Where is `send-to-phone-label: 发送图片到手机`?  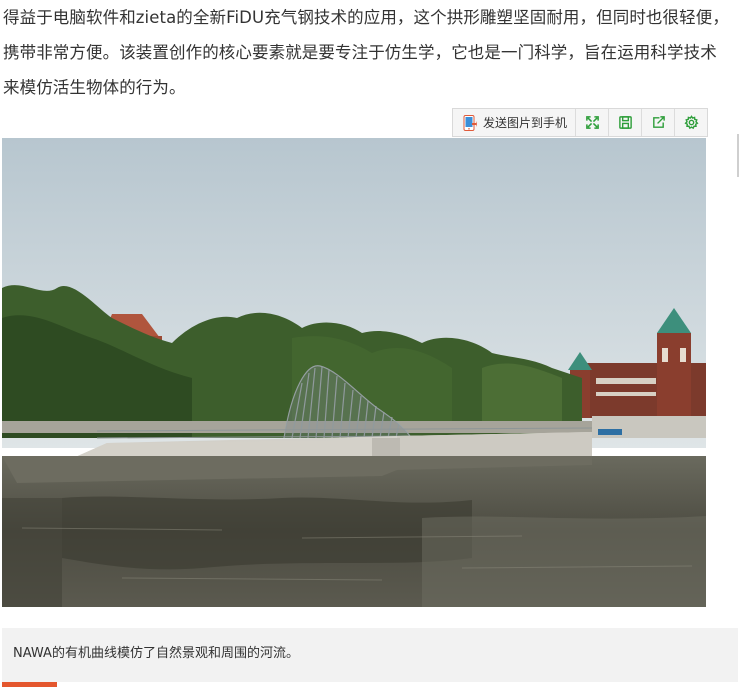 send-to-phone-label: 发送图片到手机 is located at coordinates (525, 123).